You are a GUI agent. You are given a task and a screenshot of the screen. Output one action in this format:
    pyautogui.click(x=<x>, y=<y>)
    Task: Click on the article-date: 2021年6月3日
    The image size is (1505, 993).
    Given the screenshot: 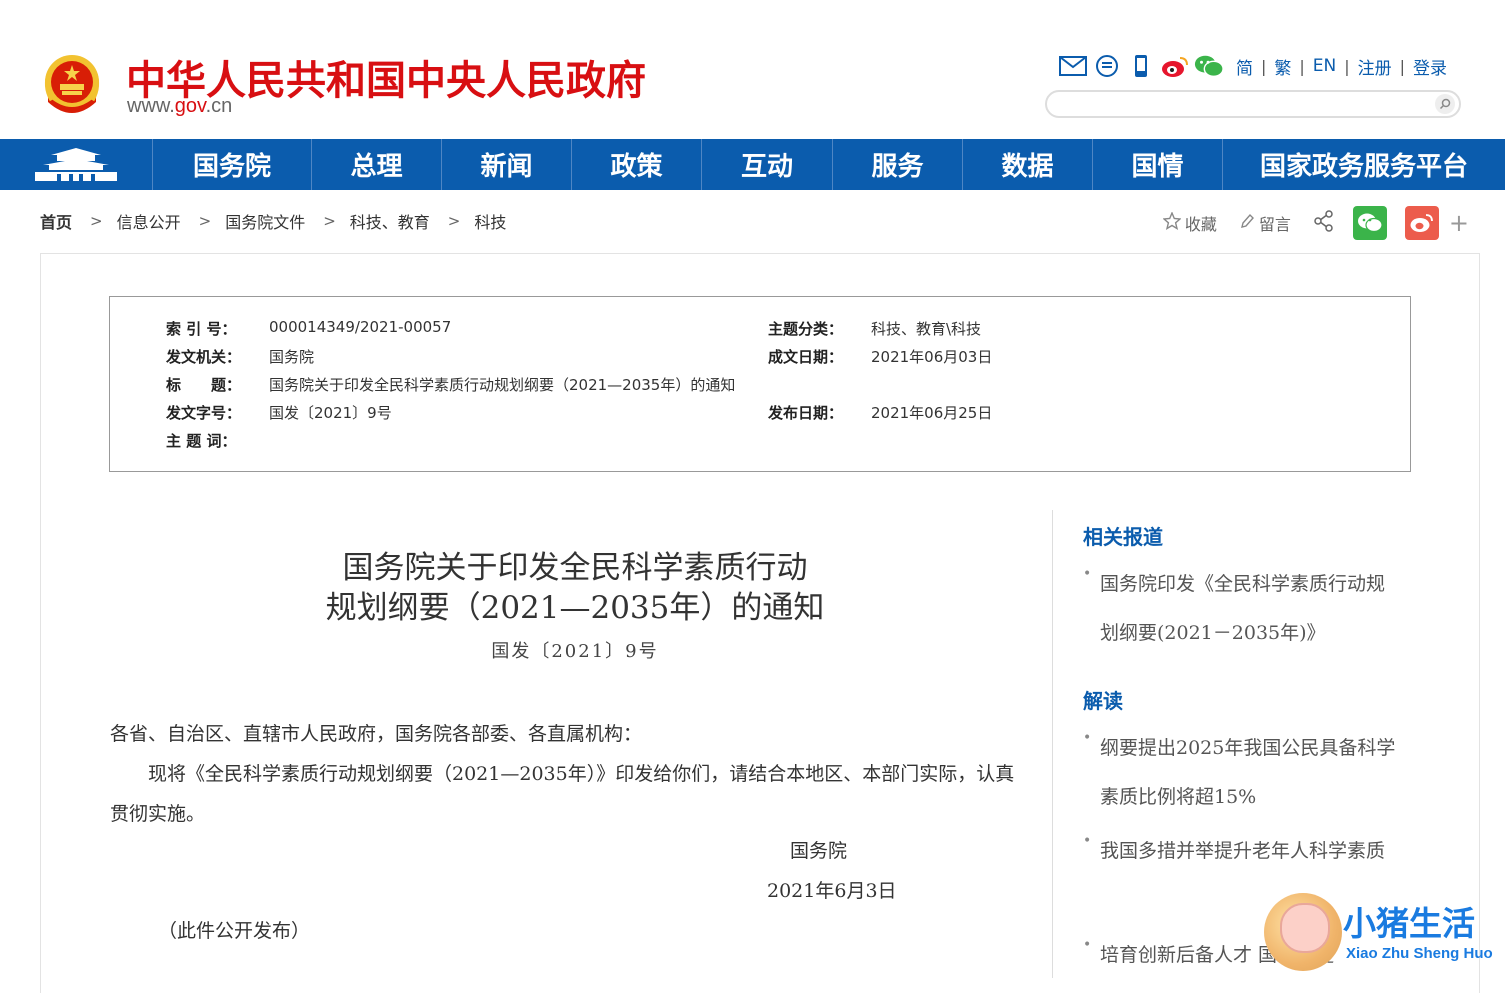 What is the action you would take?
    pyautogui.click(x=832, y=891)
    